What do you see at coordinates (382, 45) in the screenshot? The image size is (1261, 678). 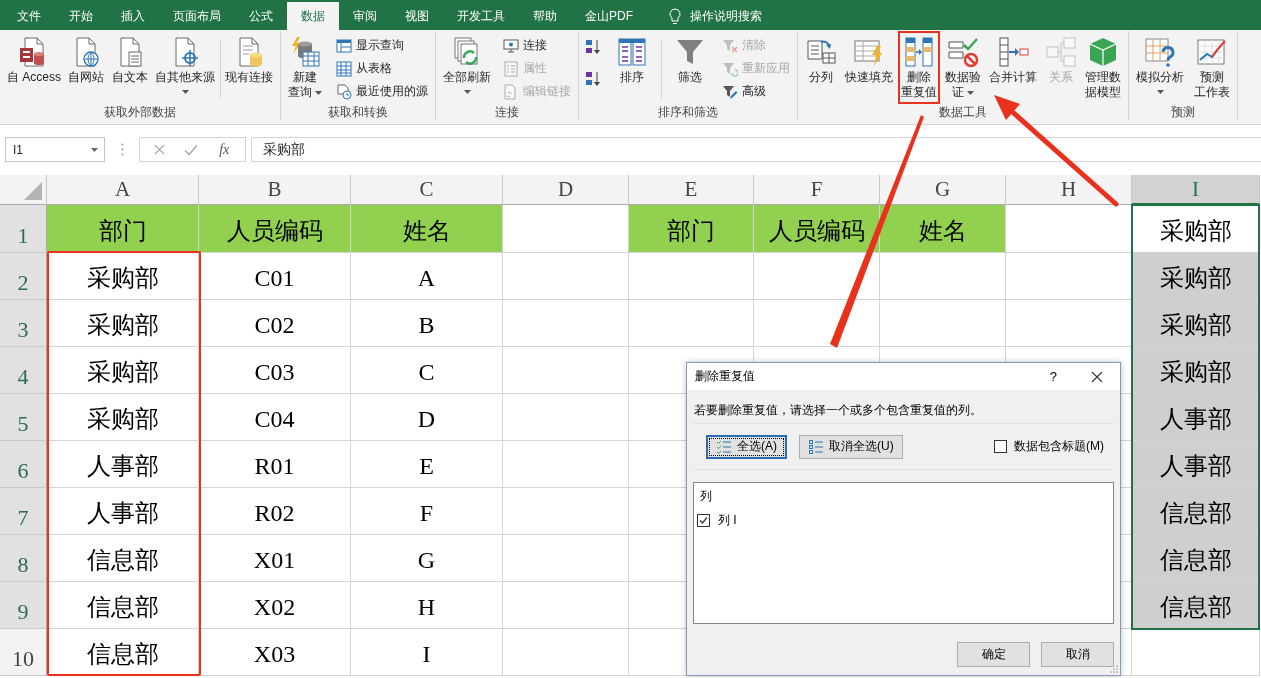 I see `ribbon-small-button: 显示查询` at bounding box center [382, 45].